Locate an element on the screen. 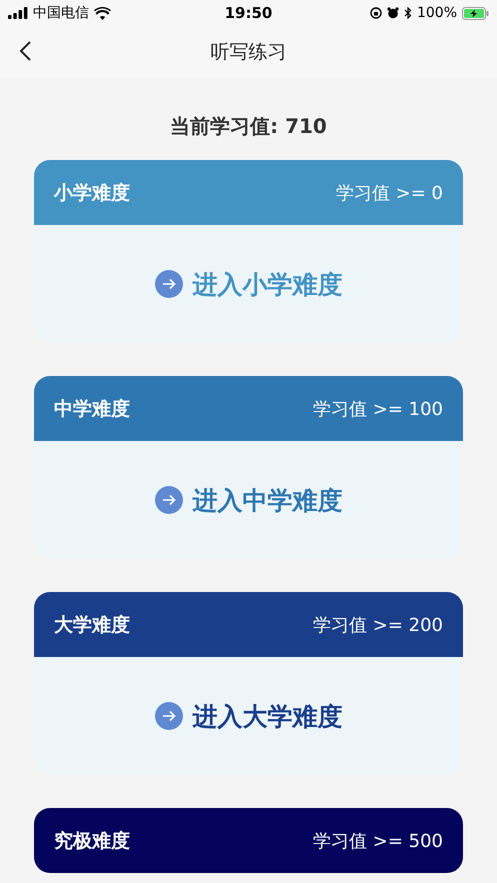 The image size is (497, 883). level-requirement: 学习值 >= 0 is located at coordinates (389, 193).